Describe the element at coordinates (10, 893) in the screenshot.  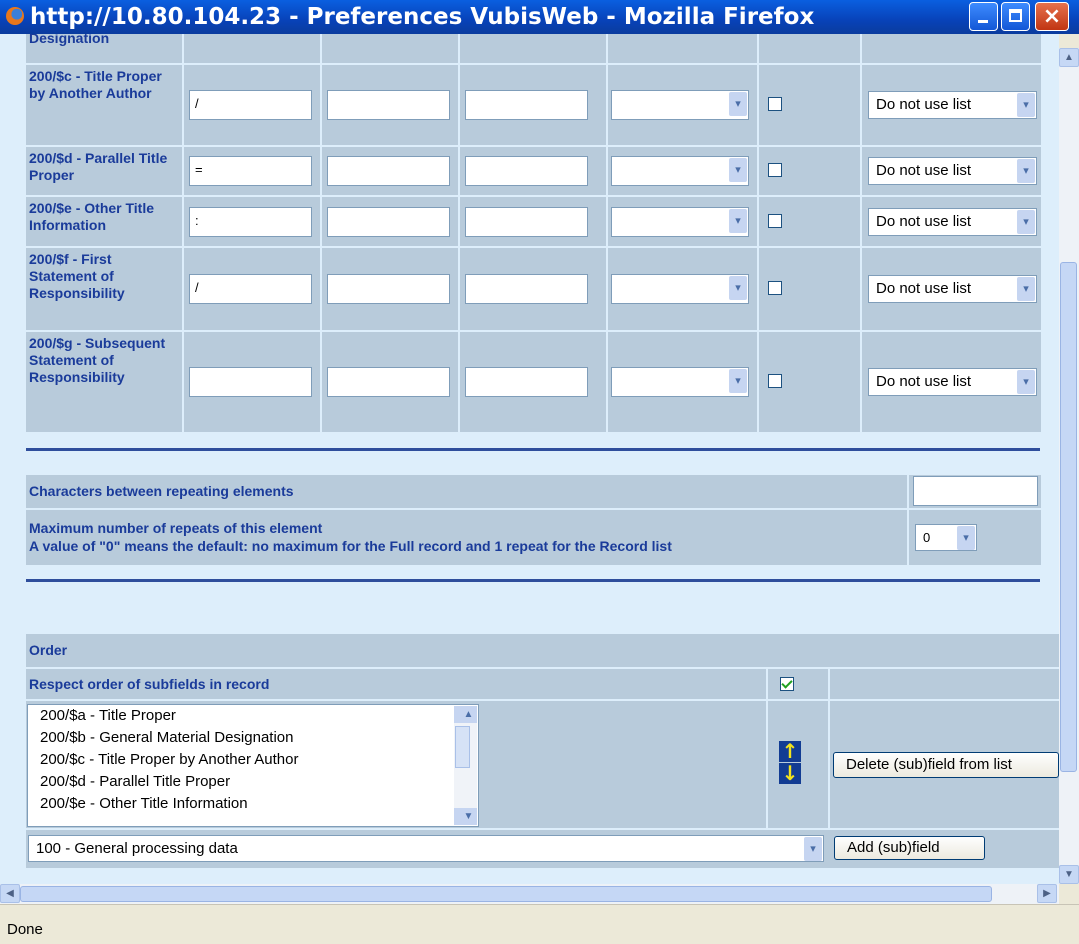
I see `scroll-left-icon: ◀` at that location.